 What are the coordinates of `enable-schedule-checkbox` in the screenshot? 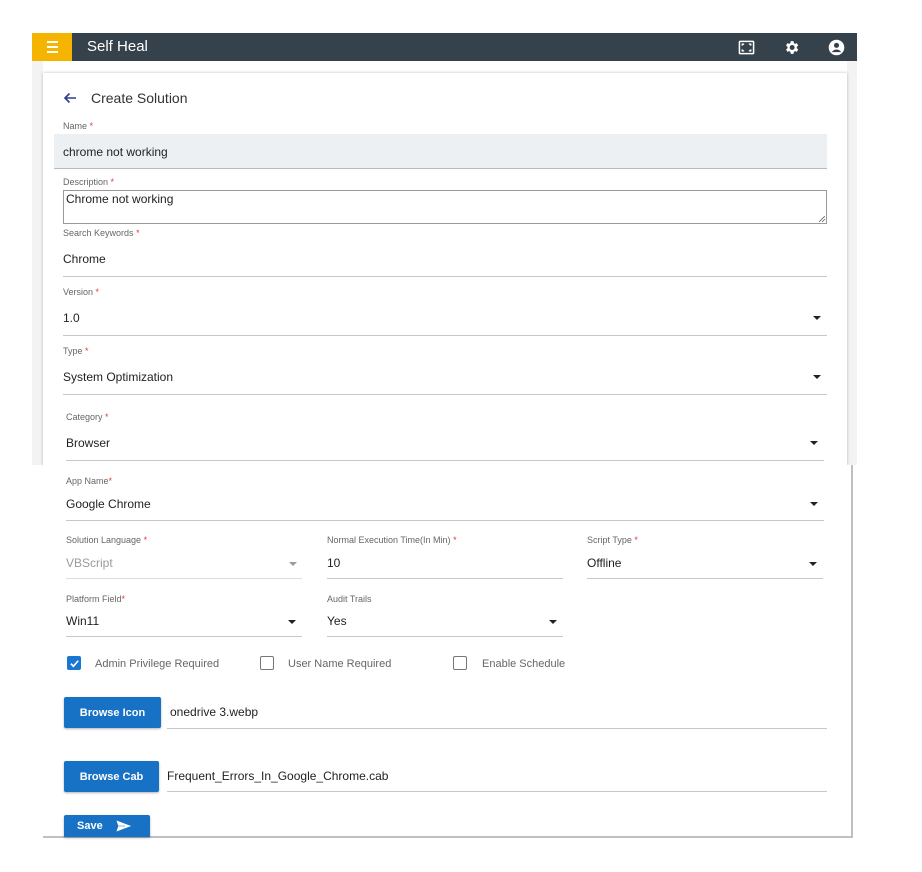 It's located at (460, 663).